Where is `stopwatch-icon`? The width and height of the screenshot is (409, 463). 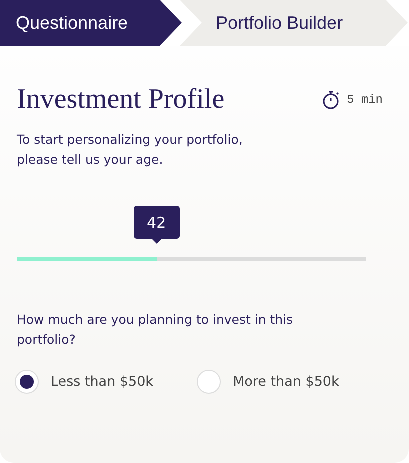 stopwatch-icon is located at coordinates (331, 100).